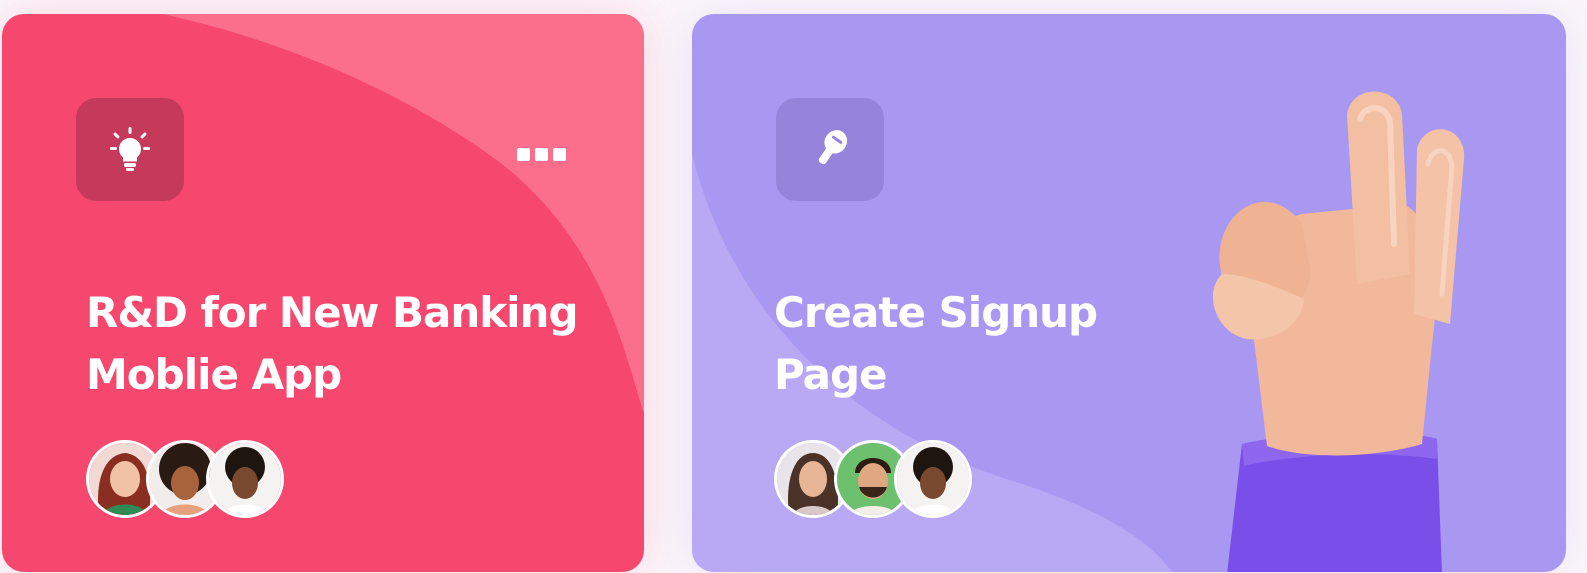 This screenshot has height=573, width=1587. I want to click on card-title: Create Signup Page, so click(936, 343).